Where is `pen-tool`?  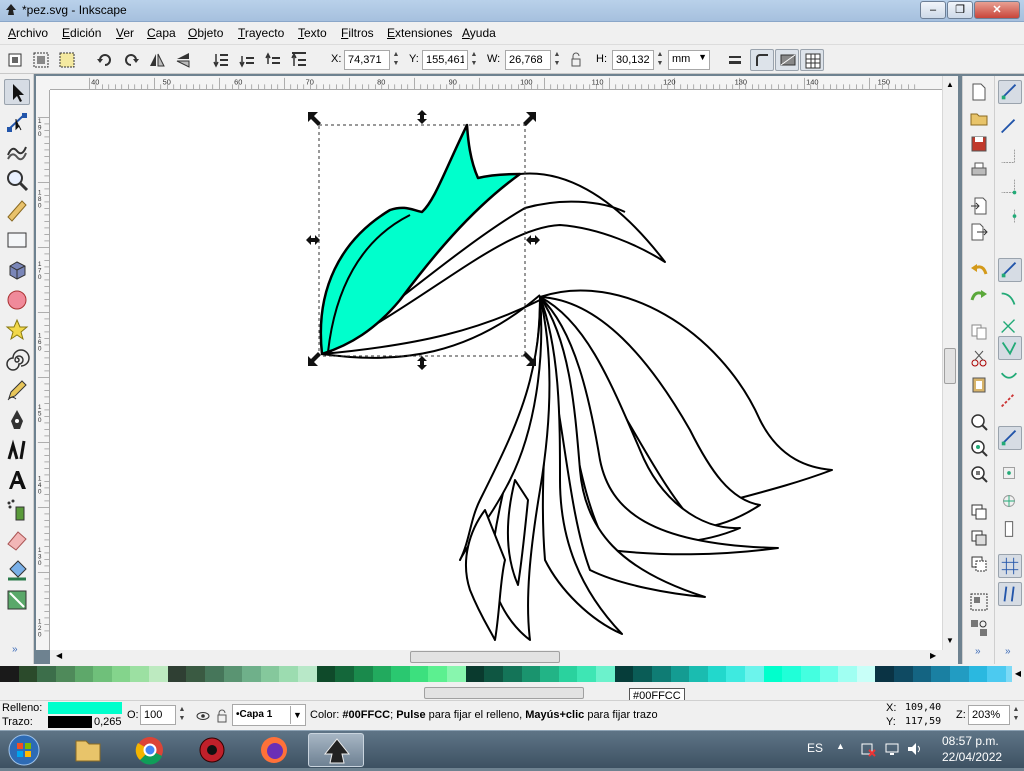 pen-tool is located at coordinates (17, 420).